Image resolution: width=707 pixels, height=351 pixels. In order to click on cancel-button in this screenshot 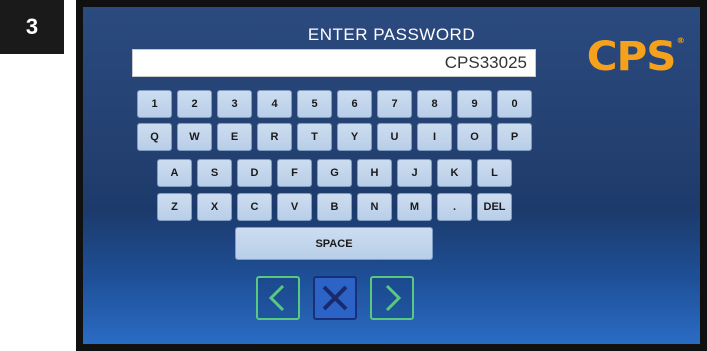, I will do `click(335, 298)`.